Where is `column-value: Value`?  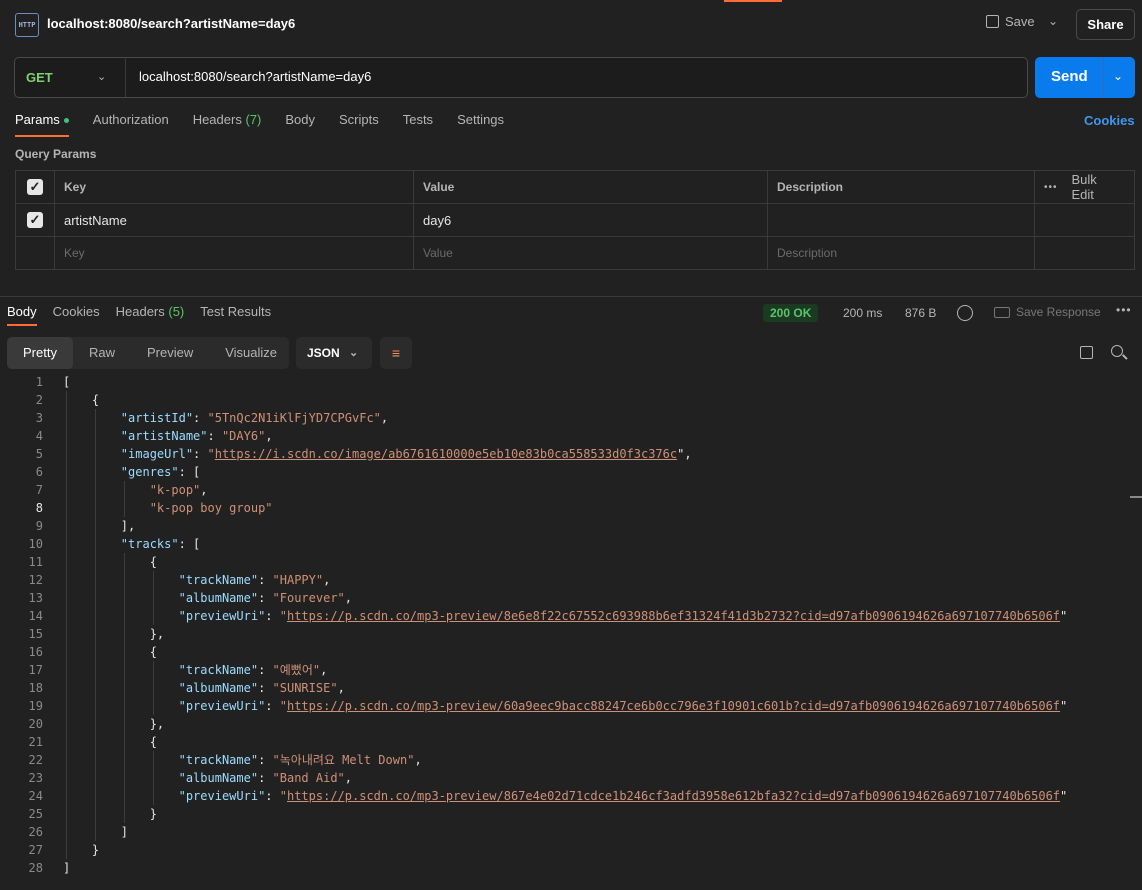 column-value: Value is located at coordinates (591, 187).